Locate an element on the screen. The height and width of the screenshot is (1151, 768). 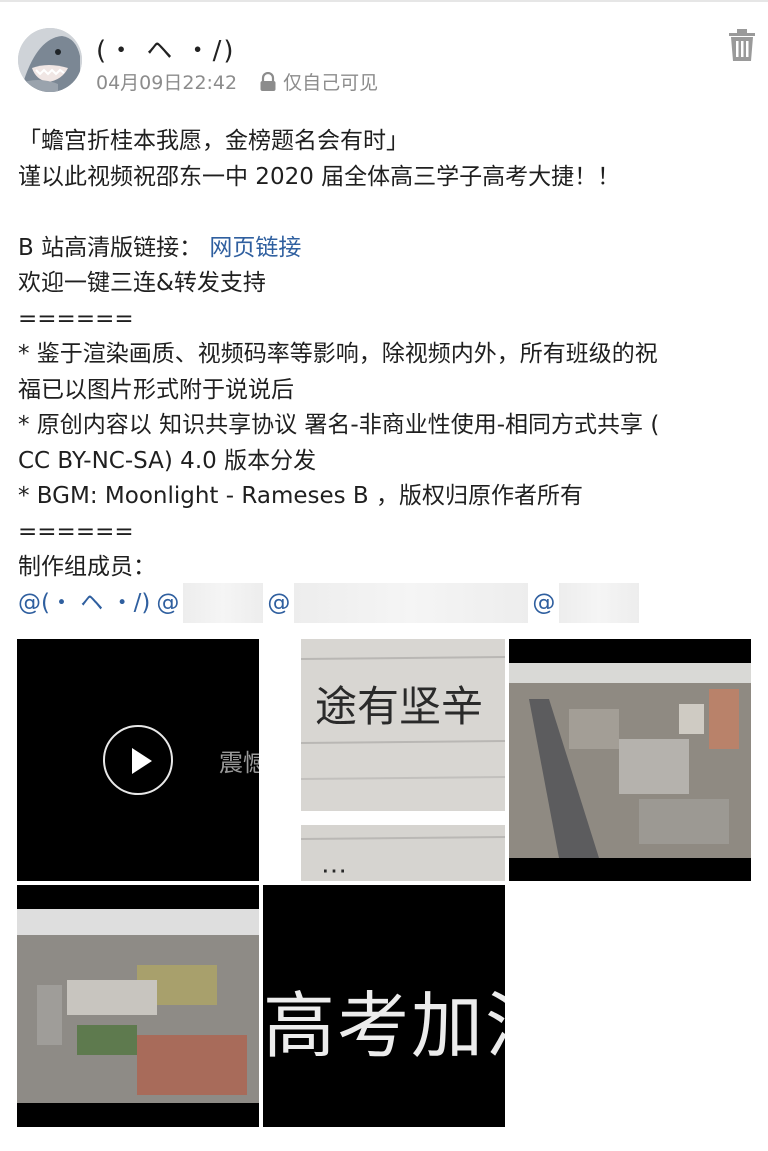
lock-icon is located at coordinates (268, 81).